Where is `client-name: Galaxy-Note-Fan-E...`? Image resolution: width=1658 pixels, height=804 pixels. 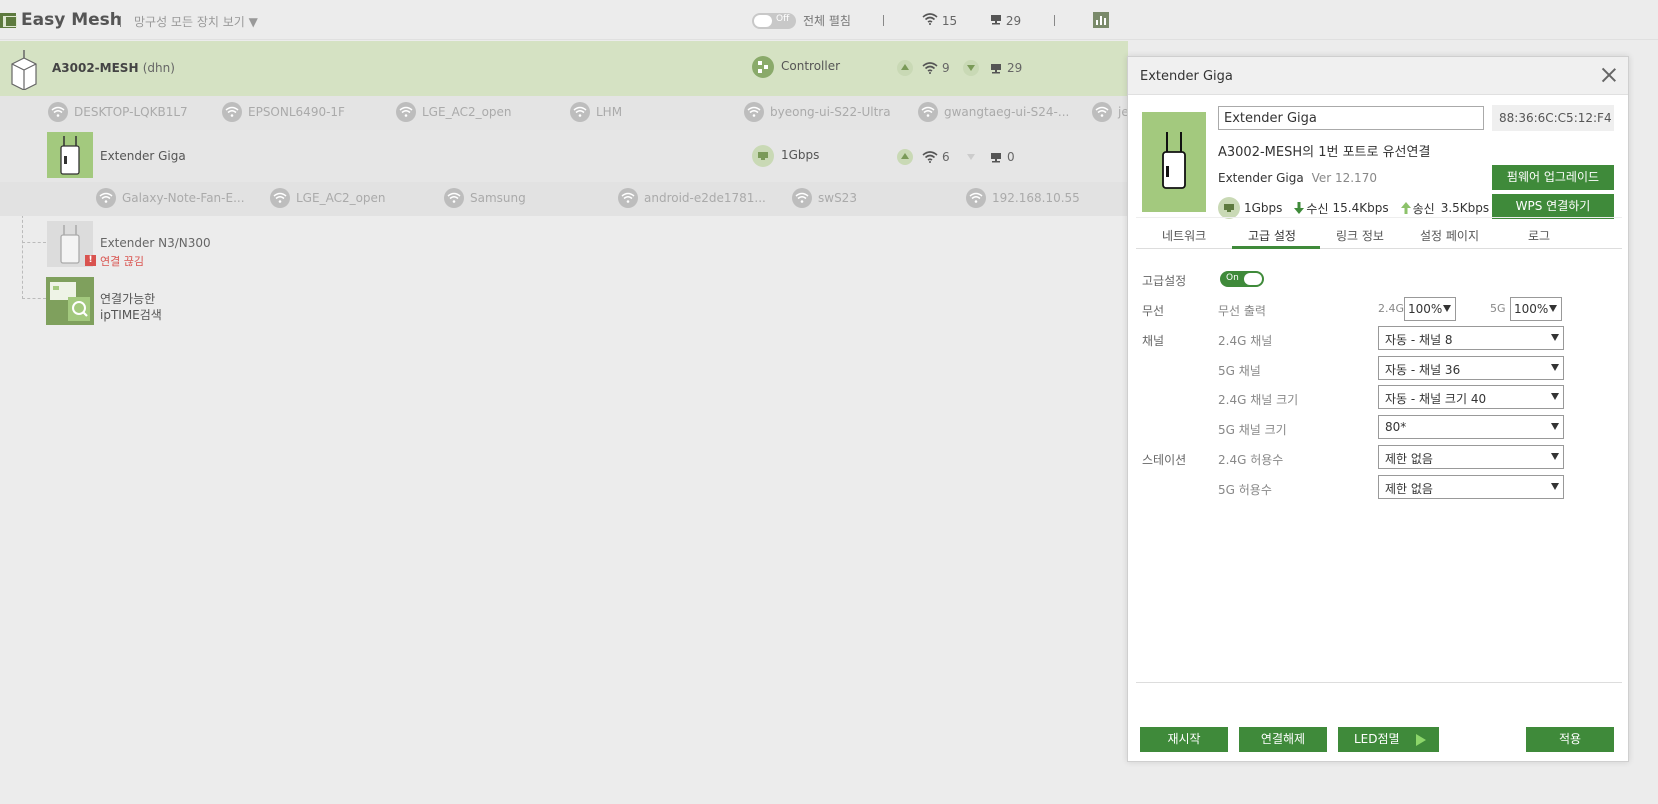
client-name: Galaxy-Note-Fan-E... is located at coordinates (183, 198).